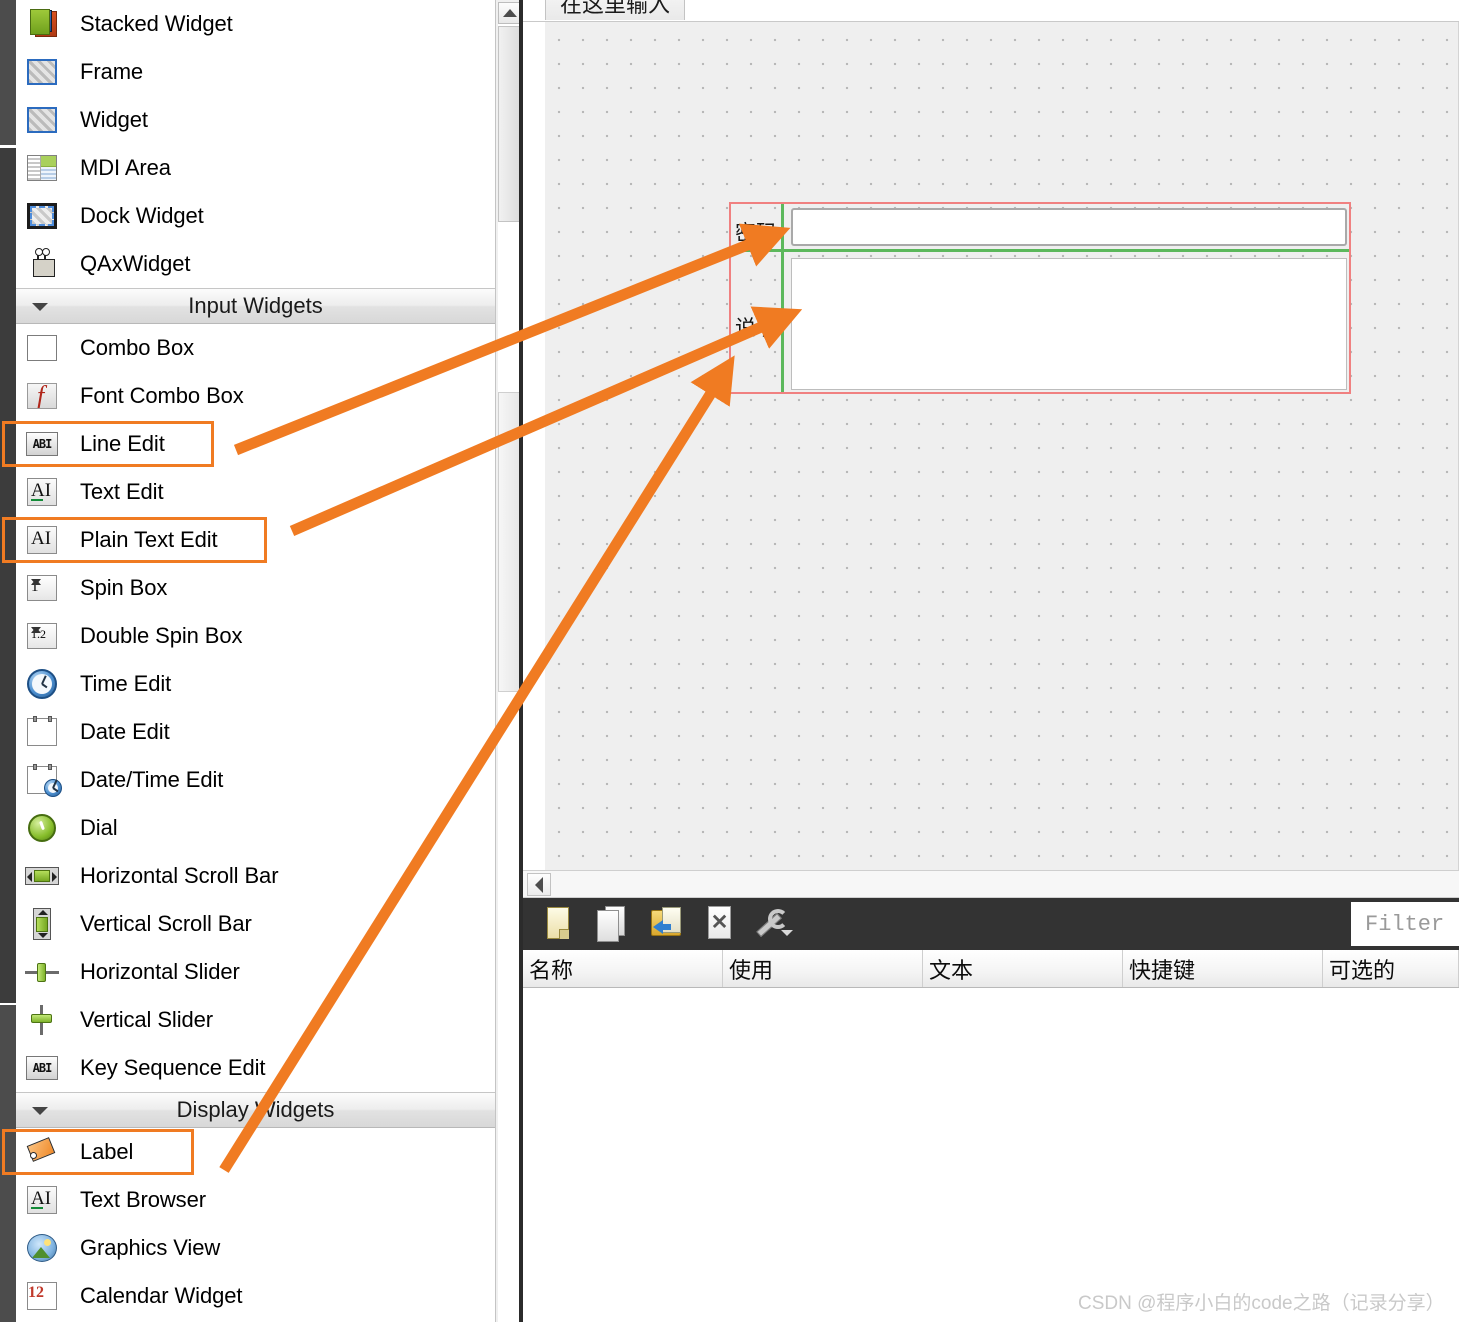 Image resolution: width=1459 pixels, height=1322 pixels. Describe the element at coordinates (125, 731) in the screenshot. I see `widget-item-label: Date Edit` at that location.